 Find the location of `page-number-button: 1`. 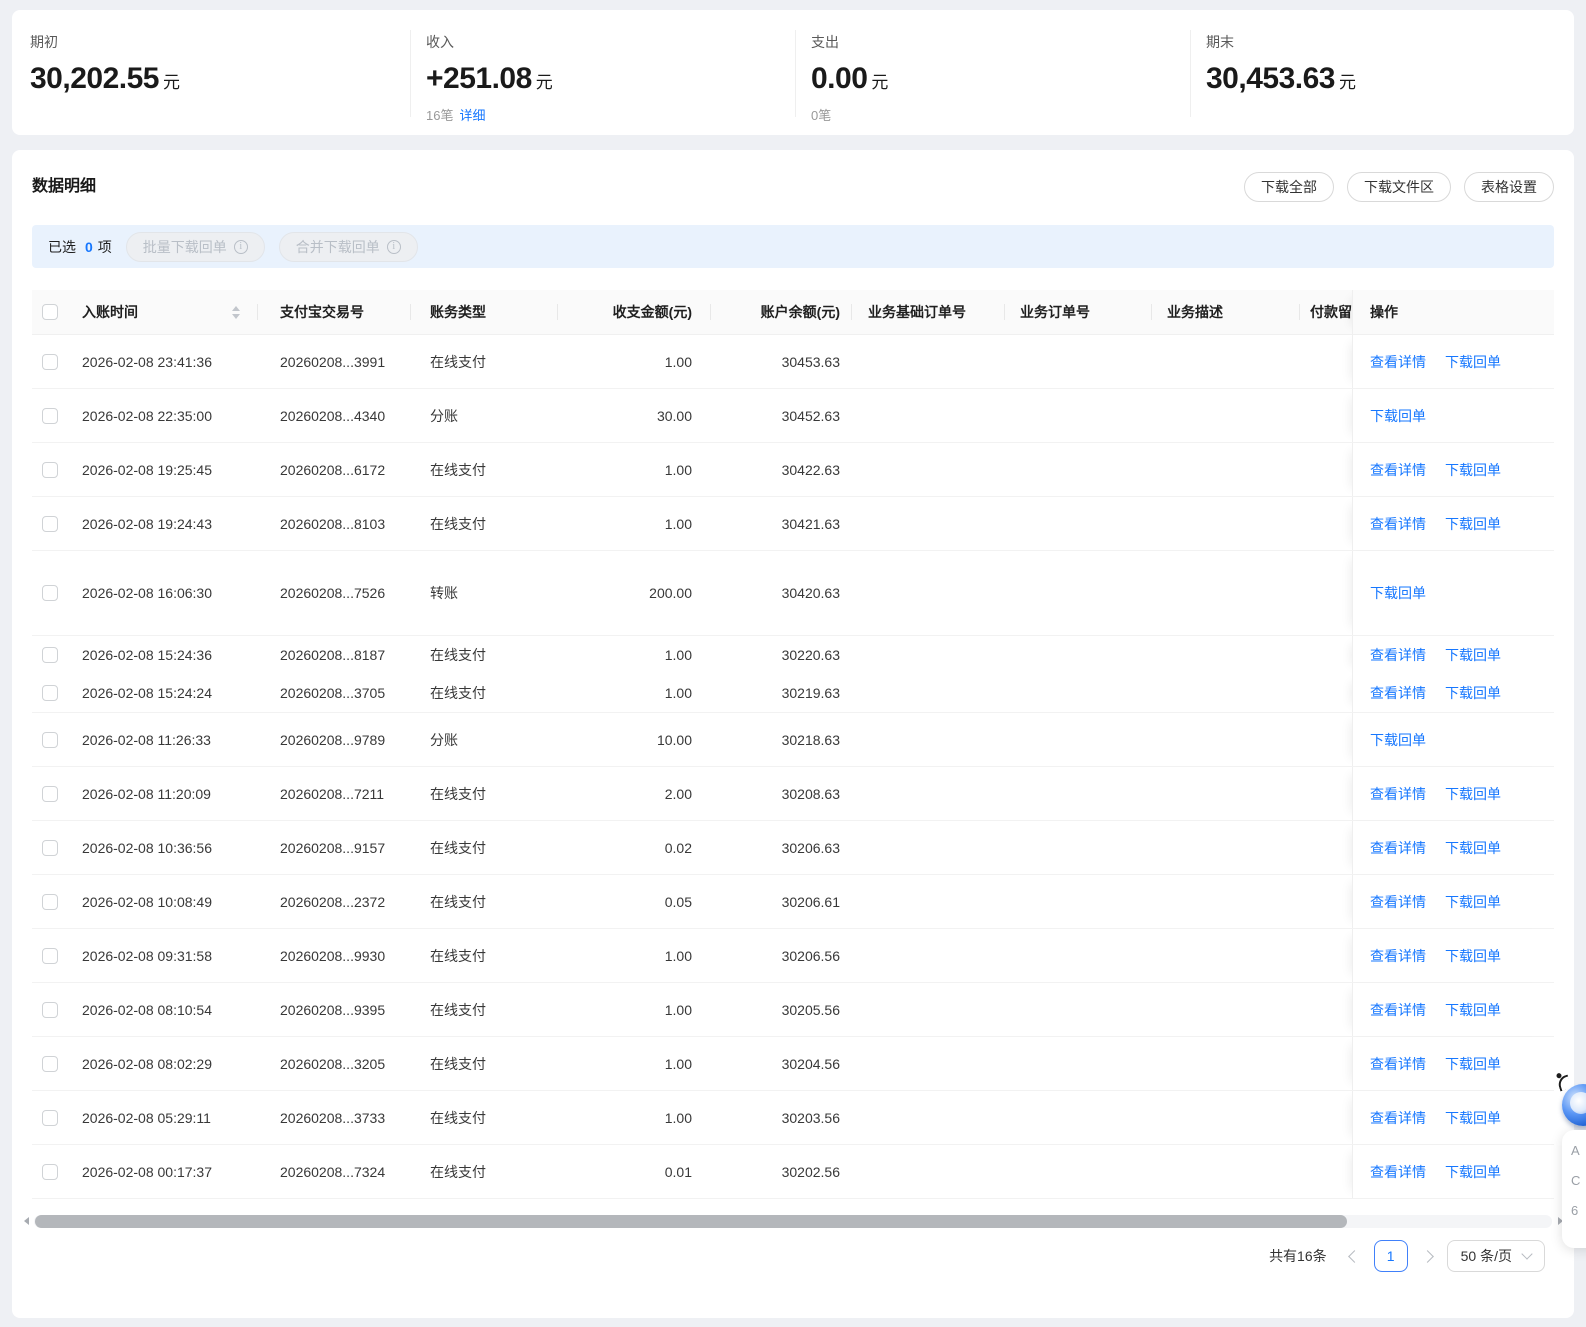

page-number-button: 1 is located at coordinates (1390, 1256).